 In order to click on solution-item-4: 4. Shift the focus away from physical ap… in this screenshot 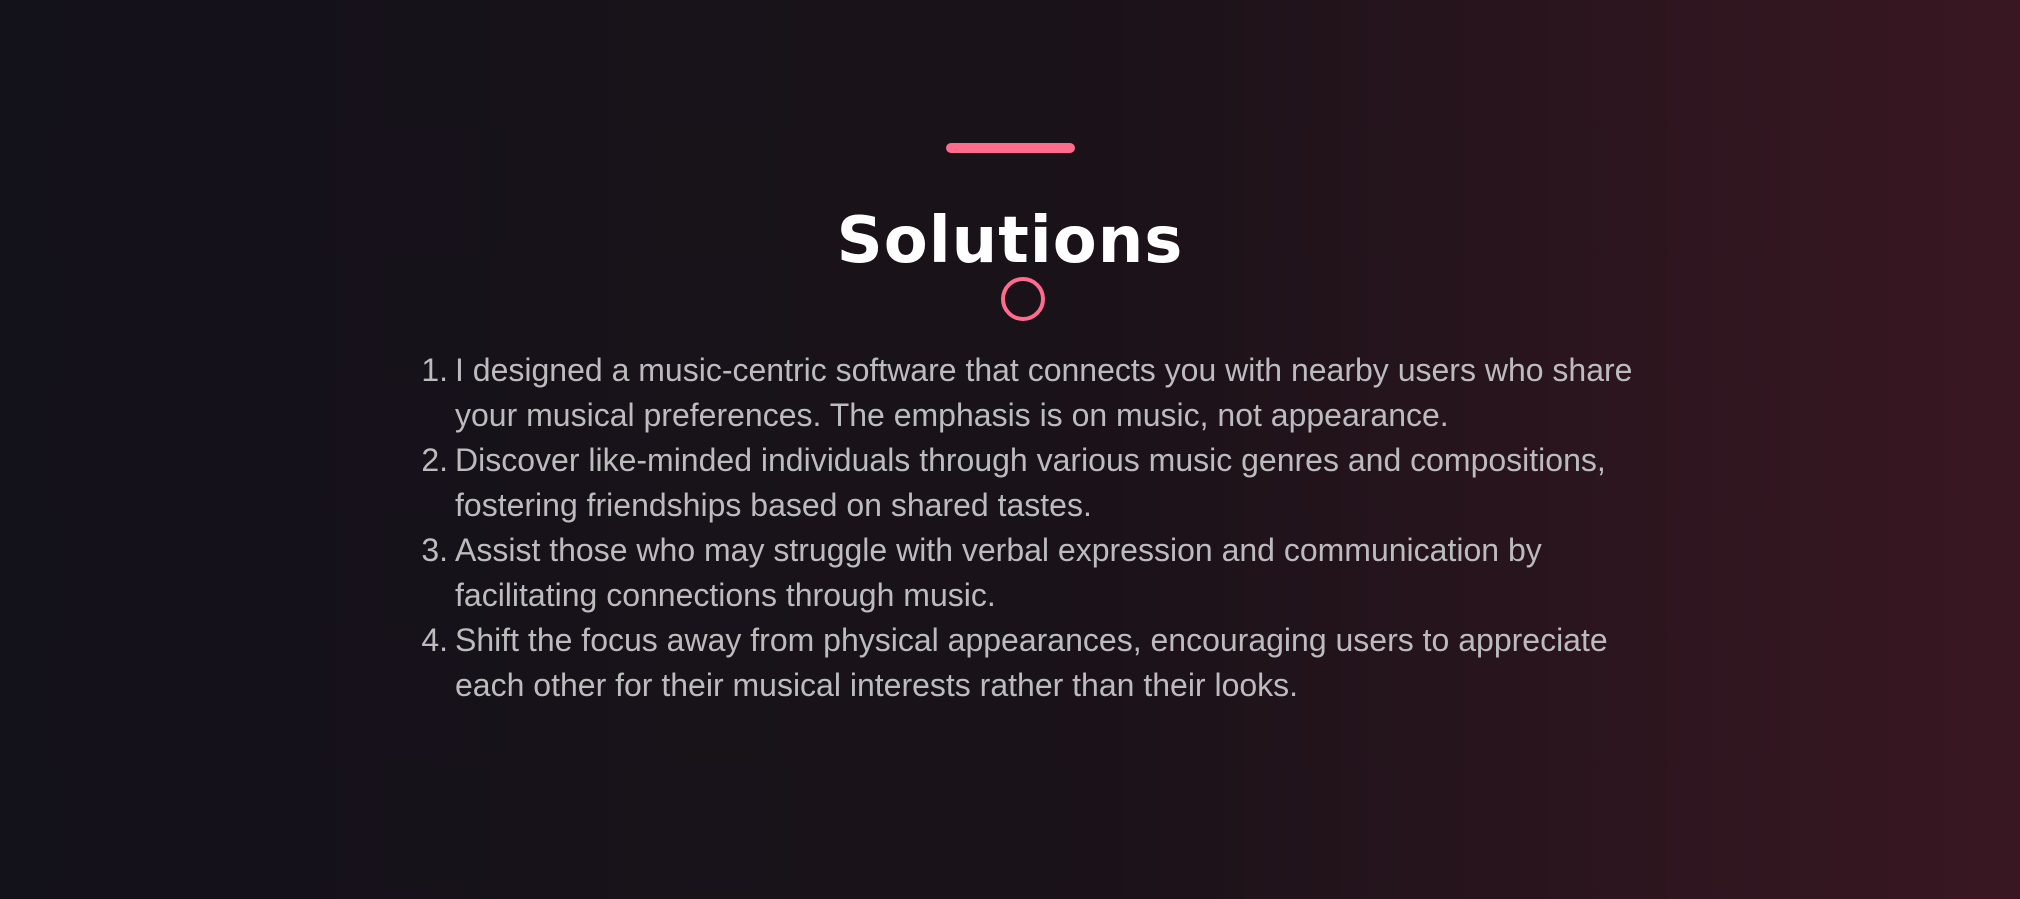, I will do `click(1028, 663)`.